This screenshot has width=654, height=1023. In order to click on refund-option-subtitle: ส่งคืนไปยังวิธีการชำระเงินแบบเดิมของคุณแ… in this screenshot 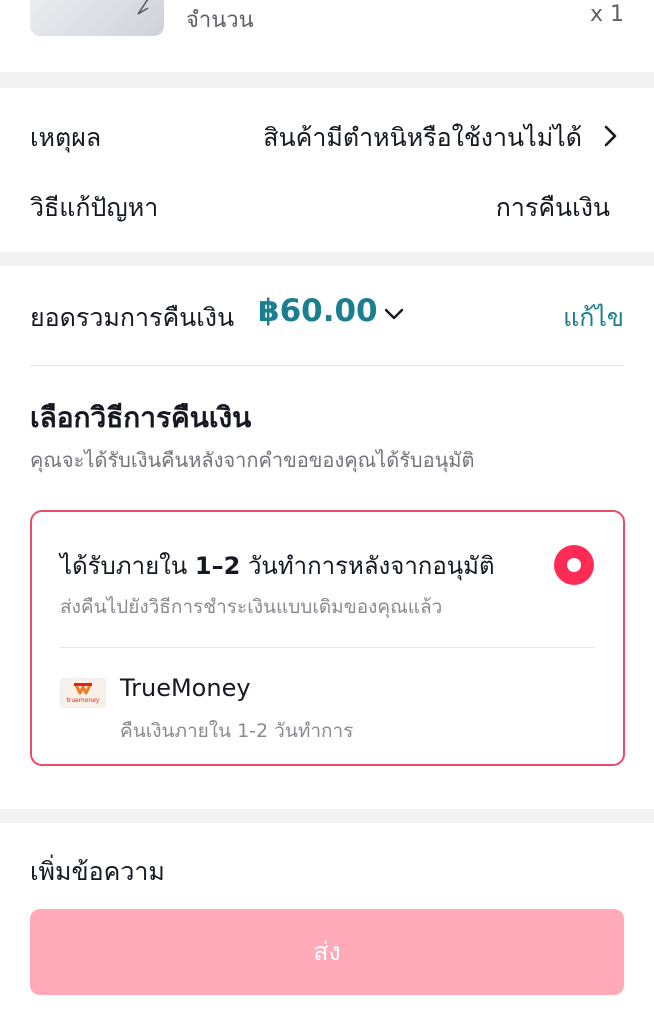, I will do `click(251, 607)`.